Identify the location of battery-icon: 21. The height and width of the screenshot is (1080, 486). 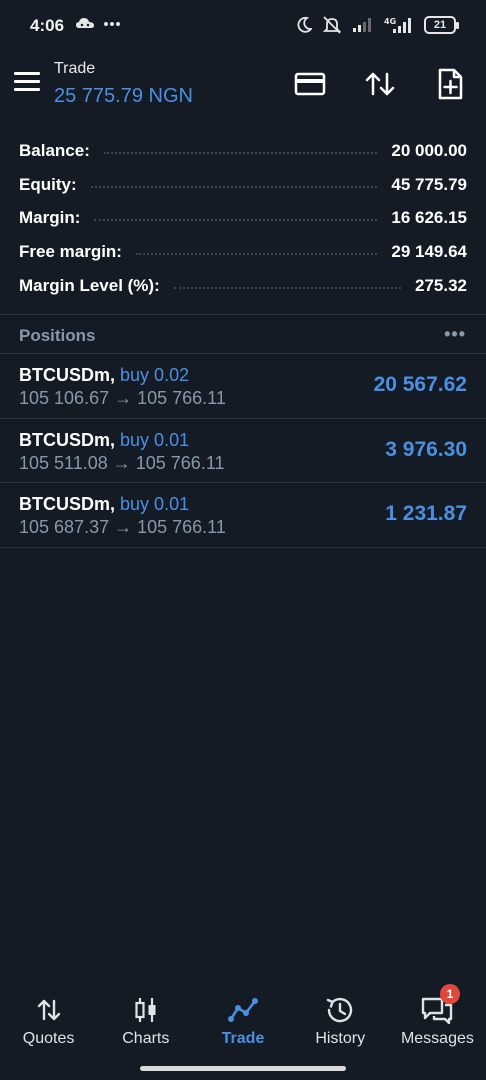
(441, 25).